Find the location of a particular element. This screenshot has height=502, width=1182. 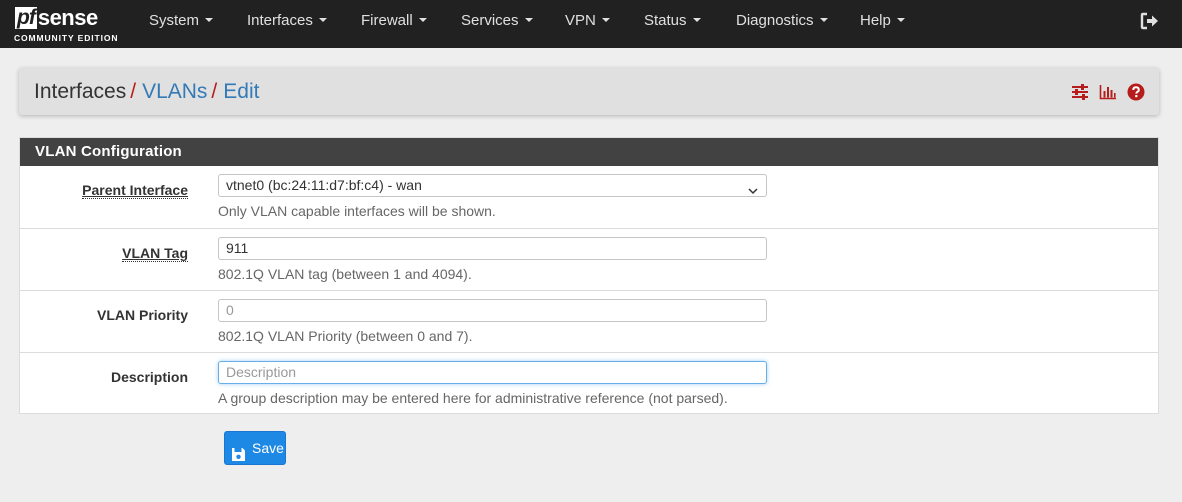

logo-edition: COMMUNITY EDITION is located at coordinates (66, 38).